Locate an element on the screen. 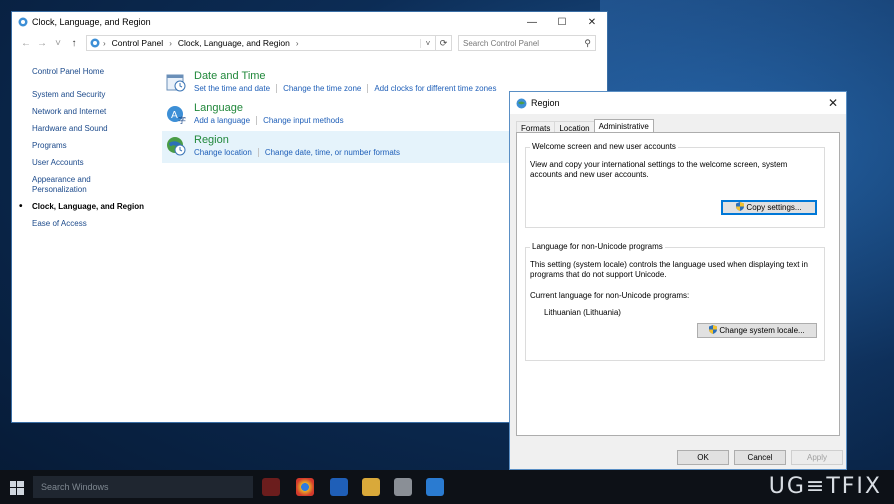 The image size is (894, 504). globe-icon is located at coordinates (521, 103).